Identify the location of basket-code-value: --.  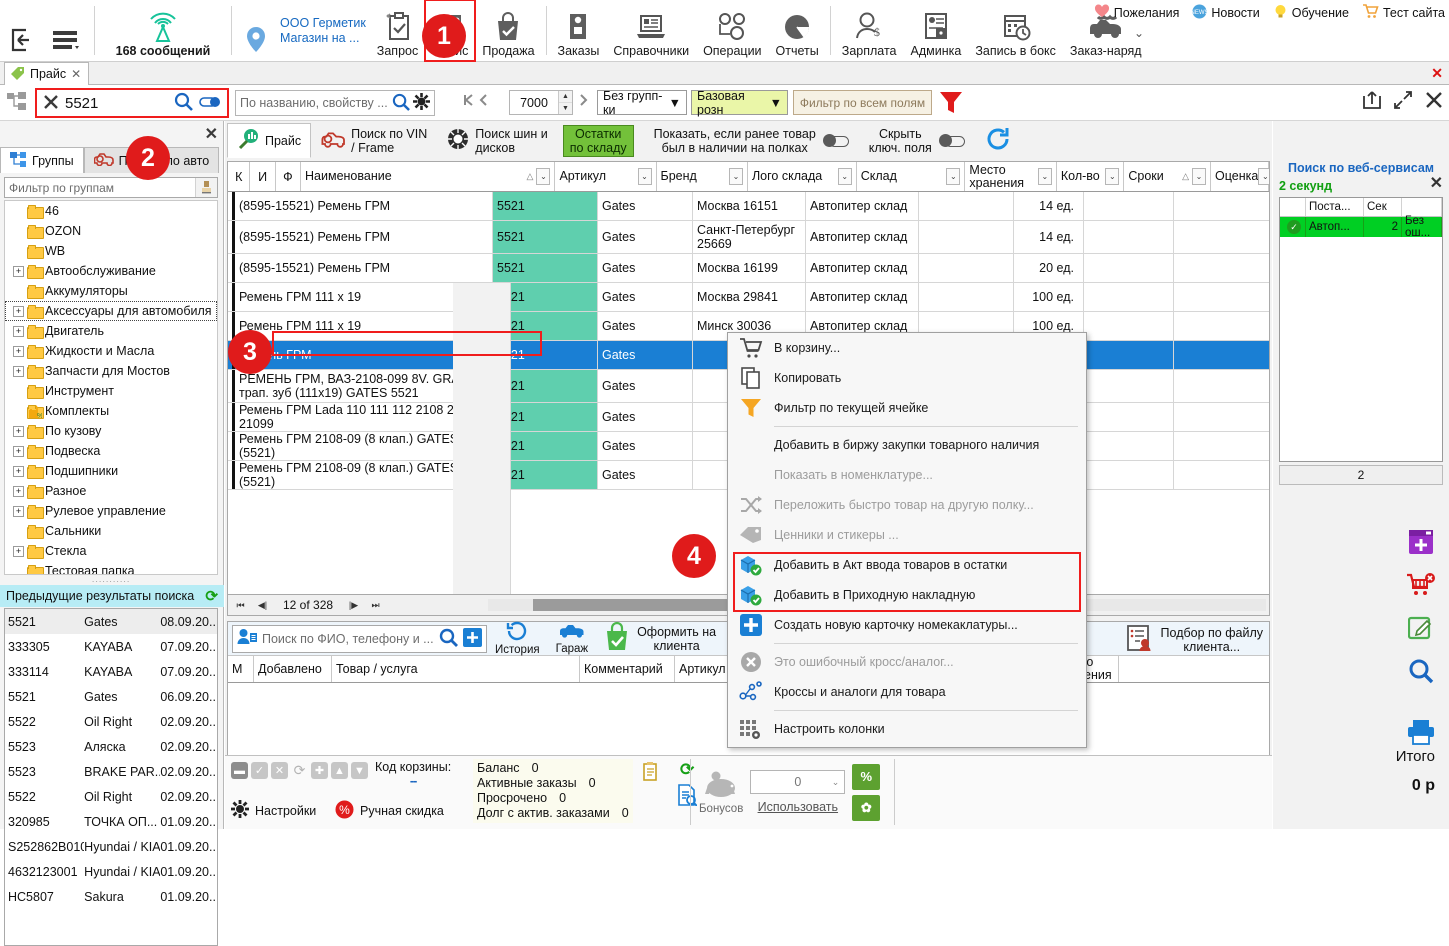
(413, 781).